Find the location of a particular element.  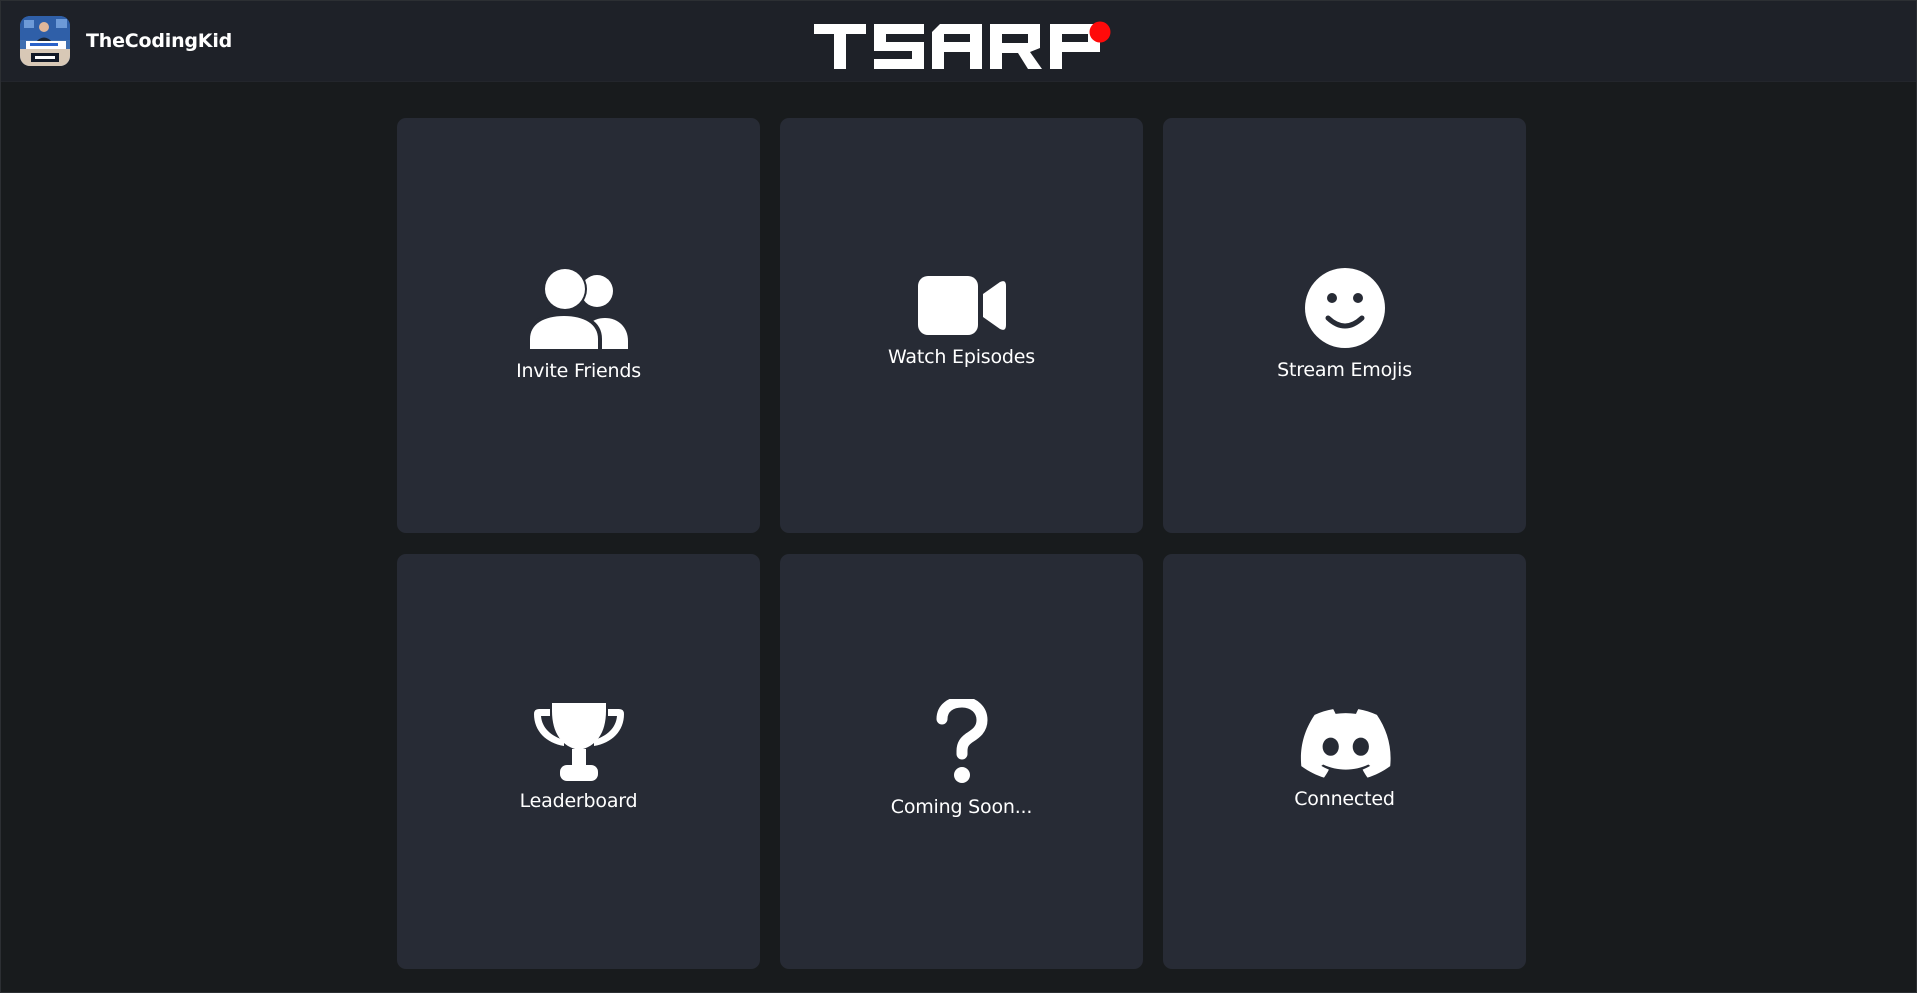

stream-emojis-card: Stream Emojis is located at coordinates (1344, 325).